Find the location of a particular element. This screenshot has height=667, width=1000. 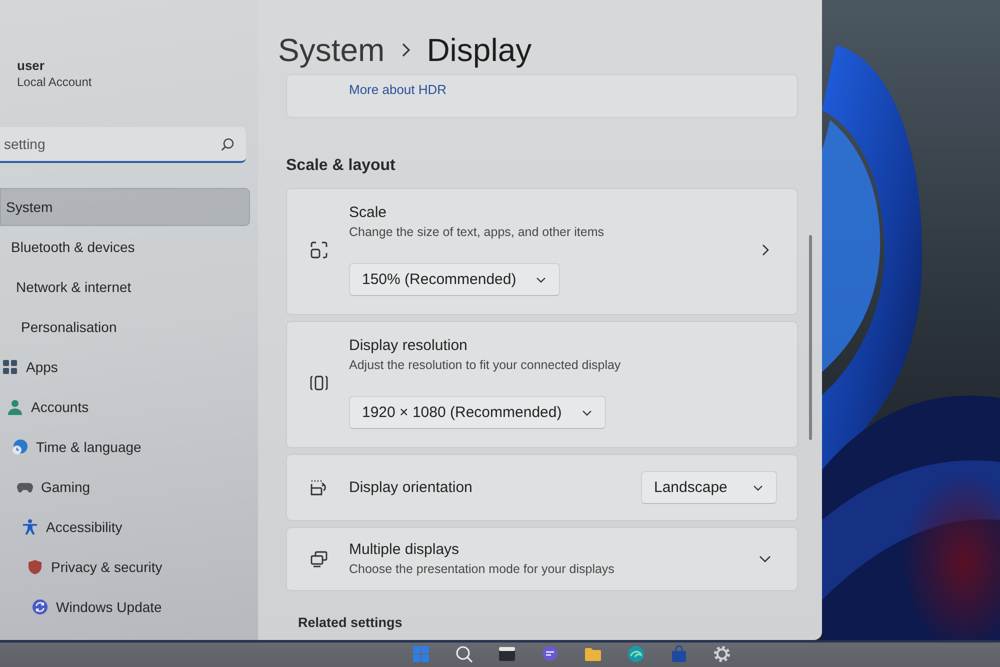

nav-item: Personalisation is located at coordinates (125, 327).